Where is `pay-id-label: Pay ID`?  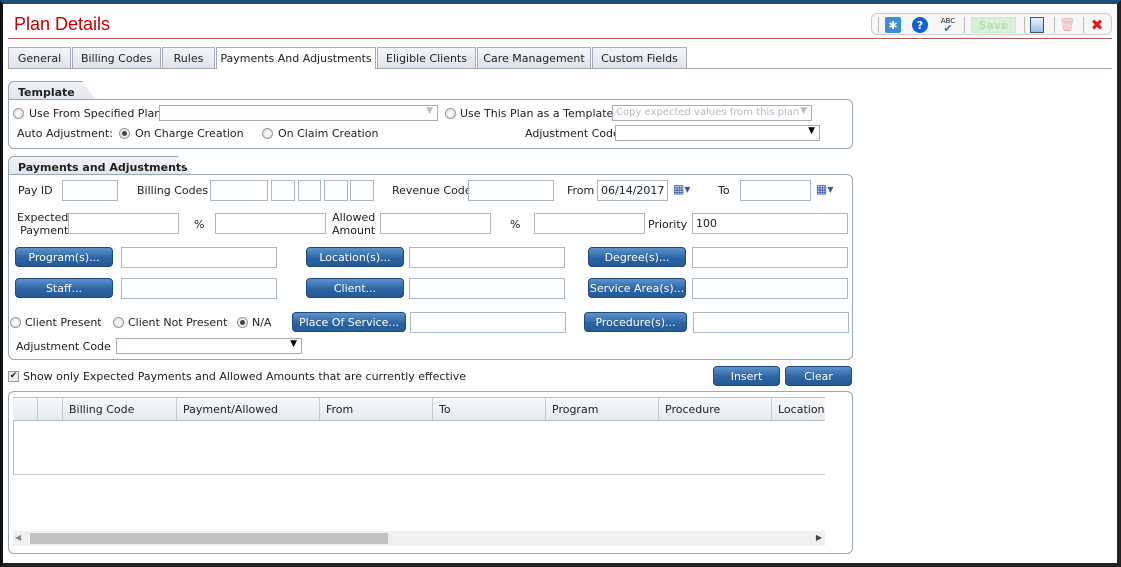 pay-id-label: Pay ID is located at coordinates (35, 190).